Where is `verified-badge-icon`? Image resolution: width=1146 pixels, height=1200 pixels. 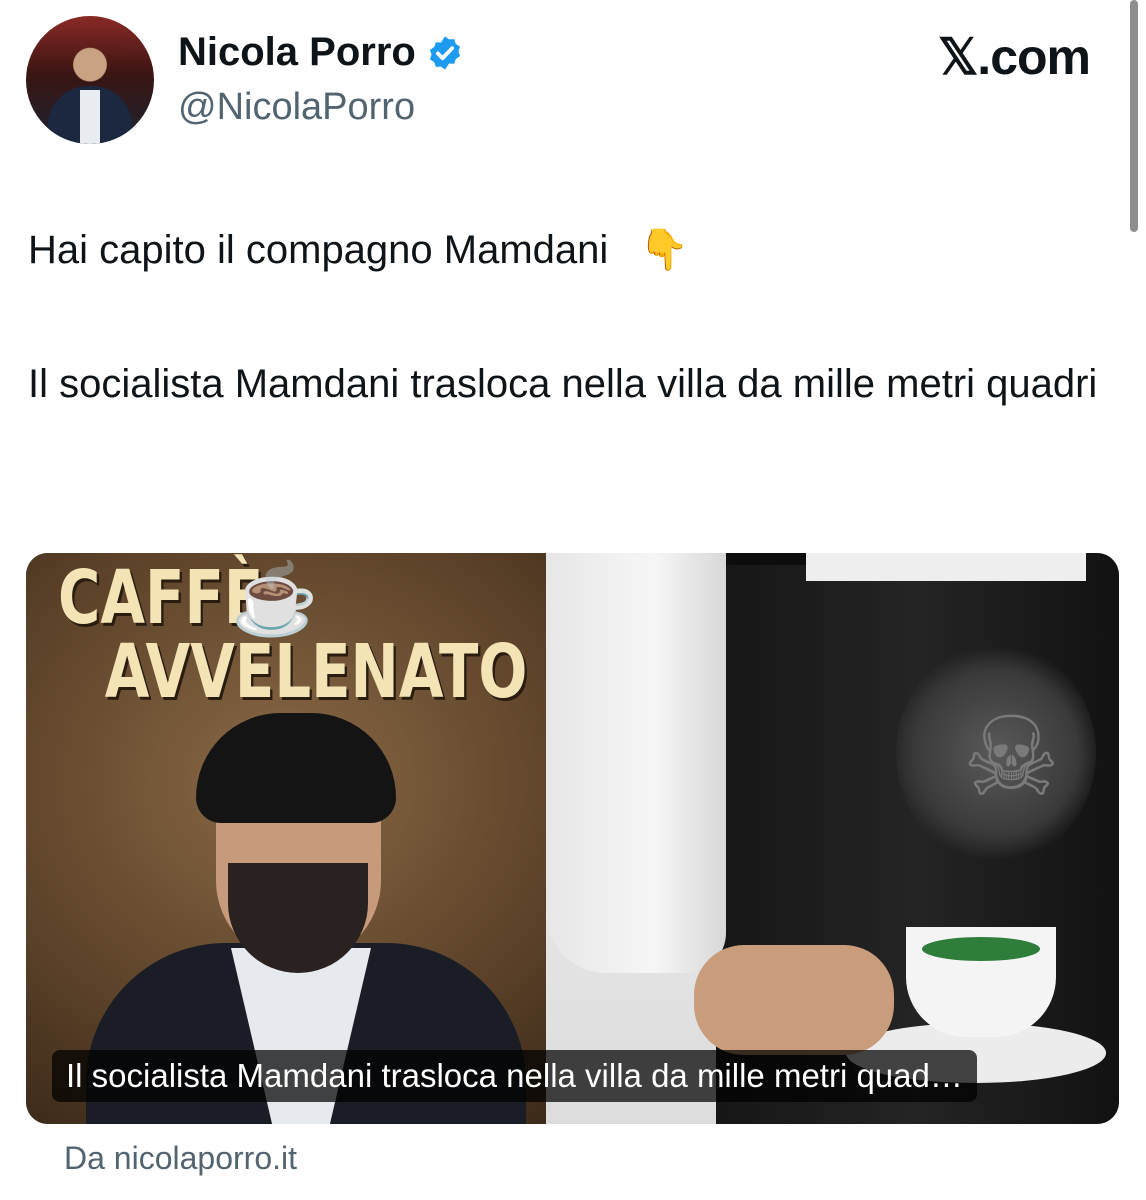 verified-badge-icon is located at coordinates (444, 52).